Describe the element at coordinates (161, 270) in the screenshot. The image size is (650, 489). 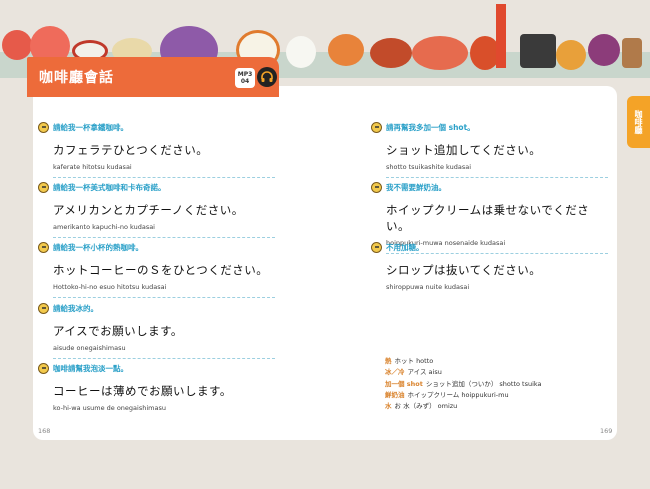
I see `japanese-phrase: ホットコーヒーのＳをひとつください。` at that location.